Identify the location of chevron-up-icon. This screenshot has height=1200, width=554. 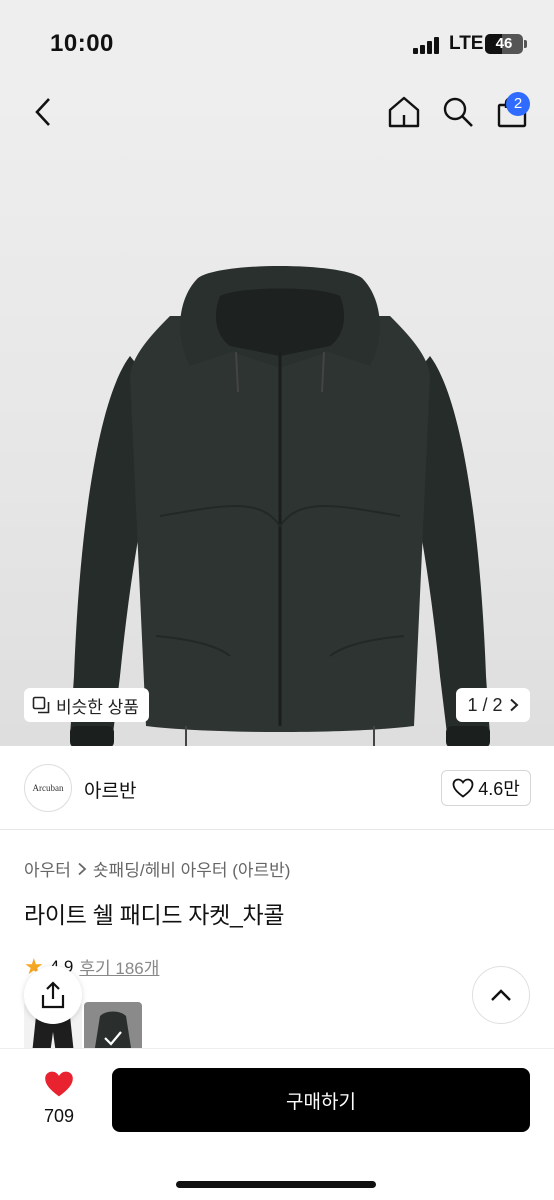
(501, 995).